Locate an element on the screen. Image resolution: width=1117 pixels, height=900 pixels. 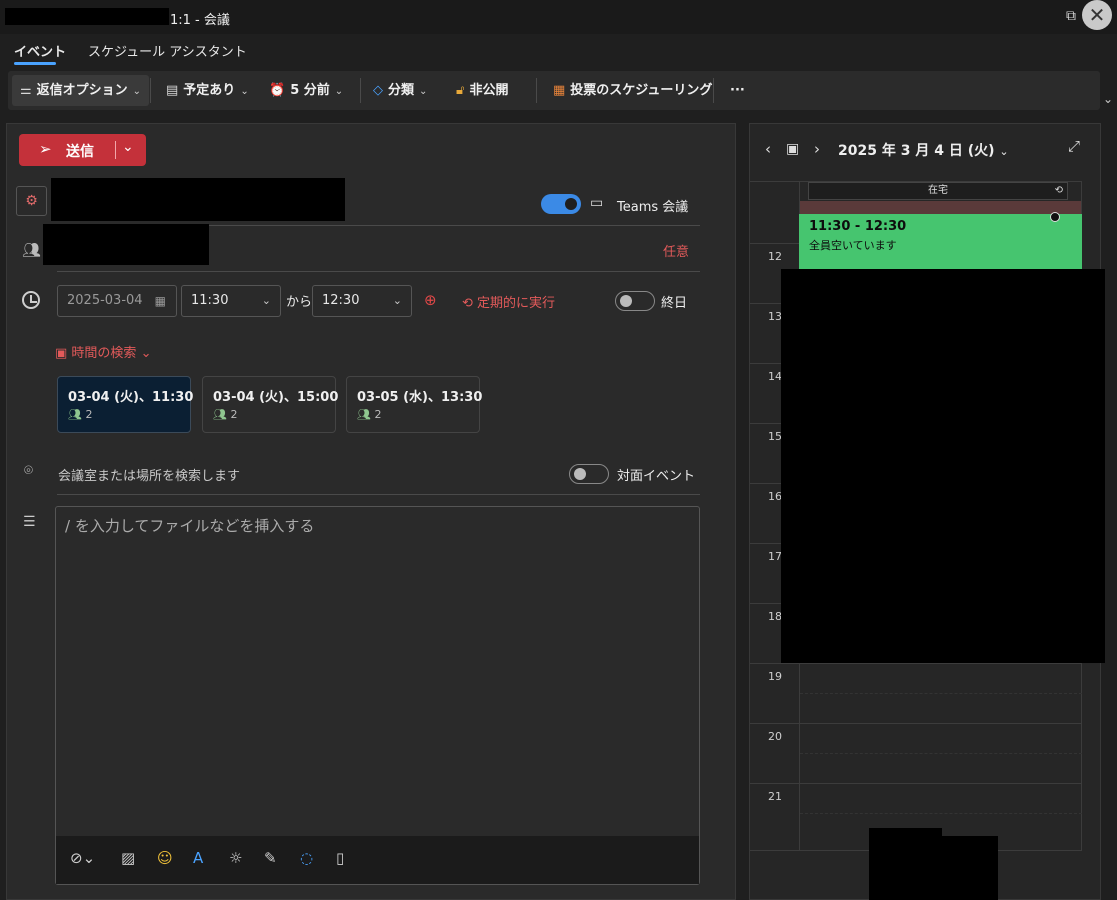
more-options-button: ··· is located at coordinates (737, 90).